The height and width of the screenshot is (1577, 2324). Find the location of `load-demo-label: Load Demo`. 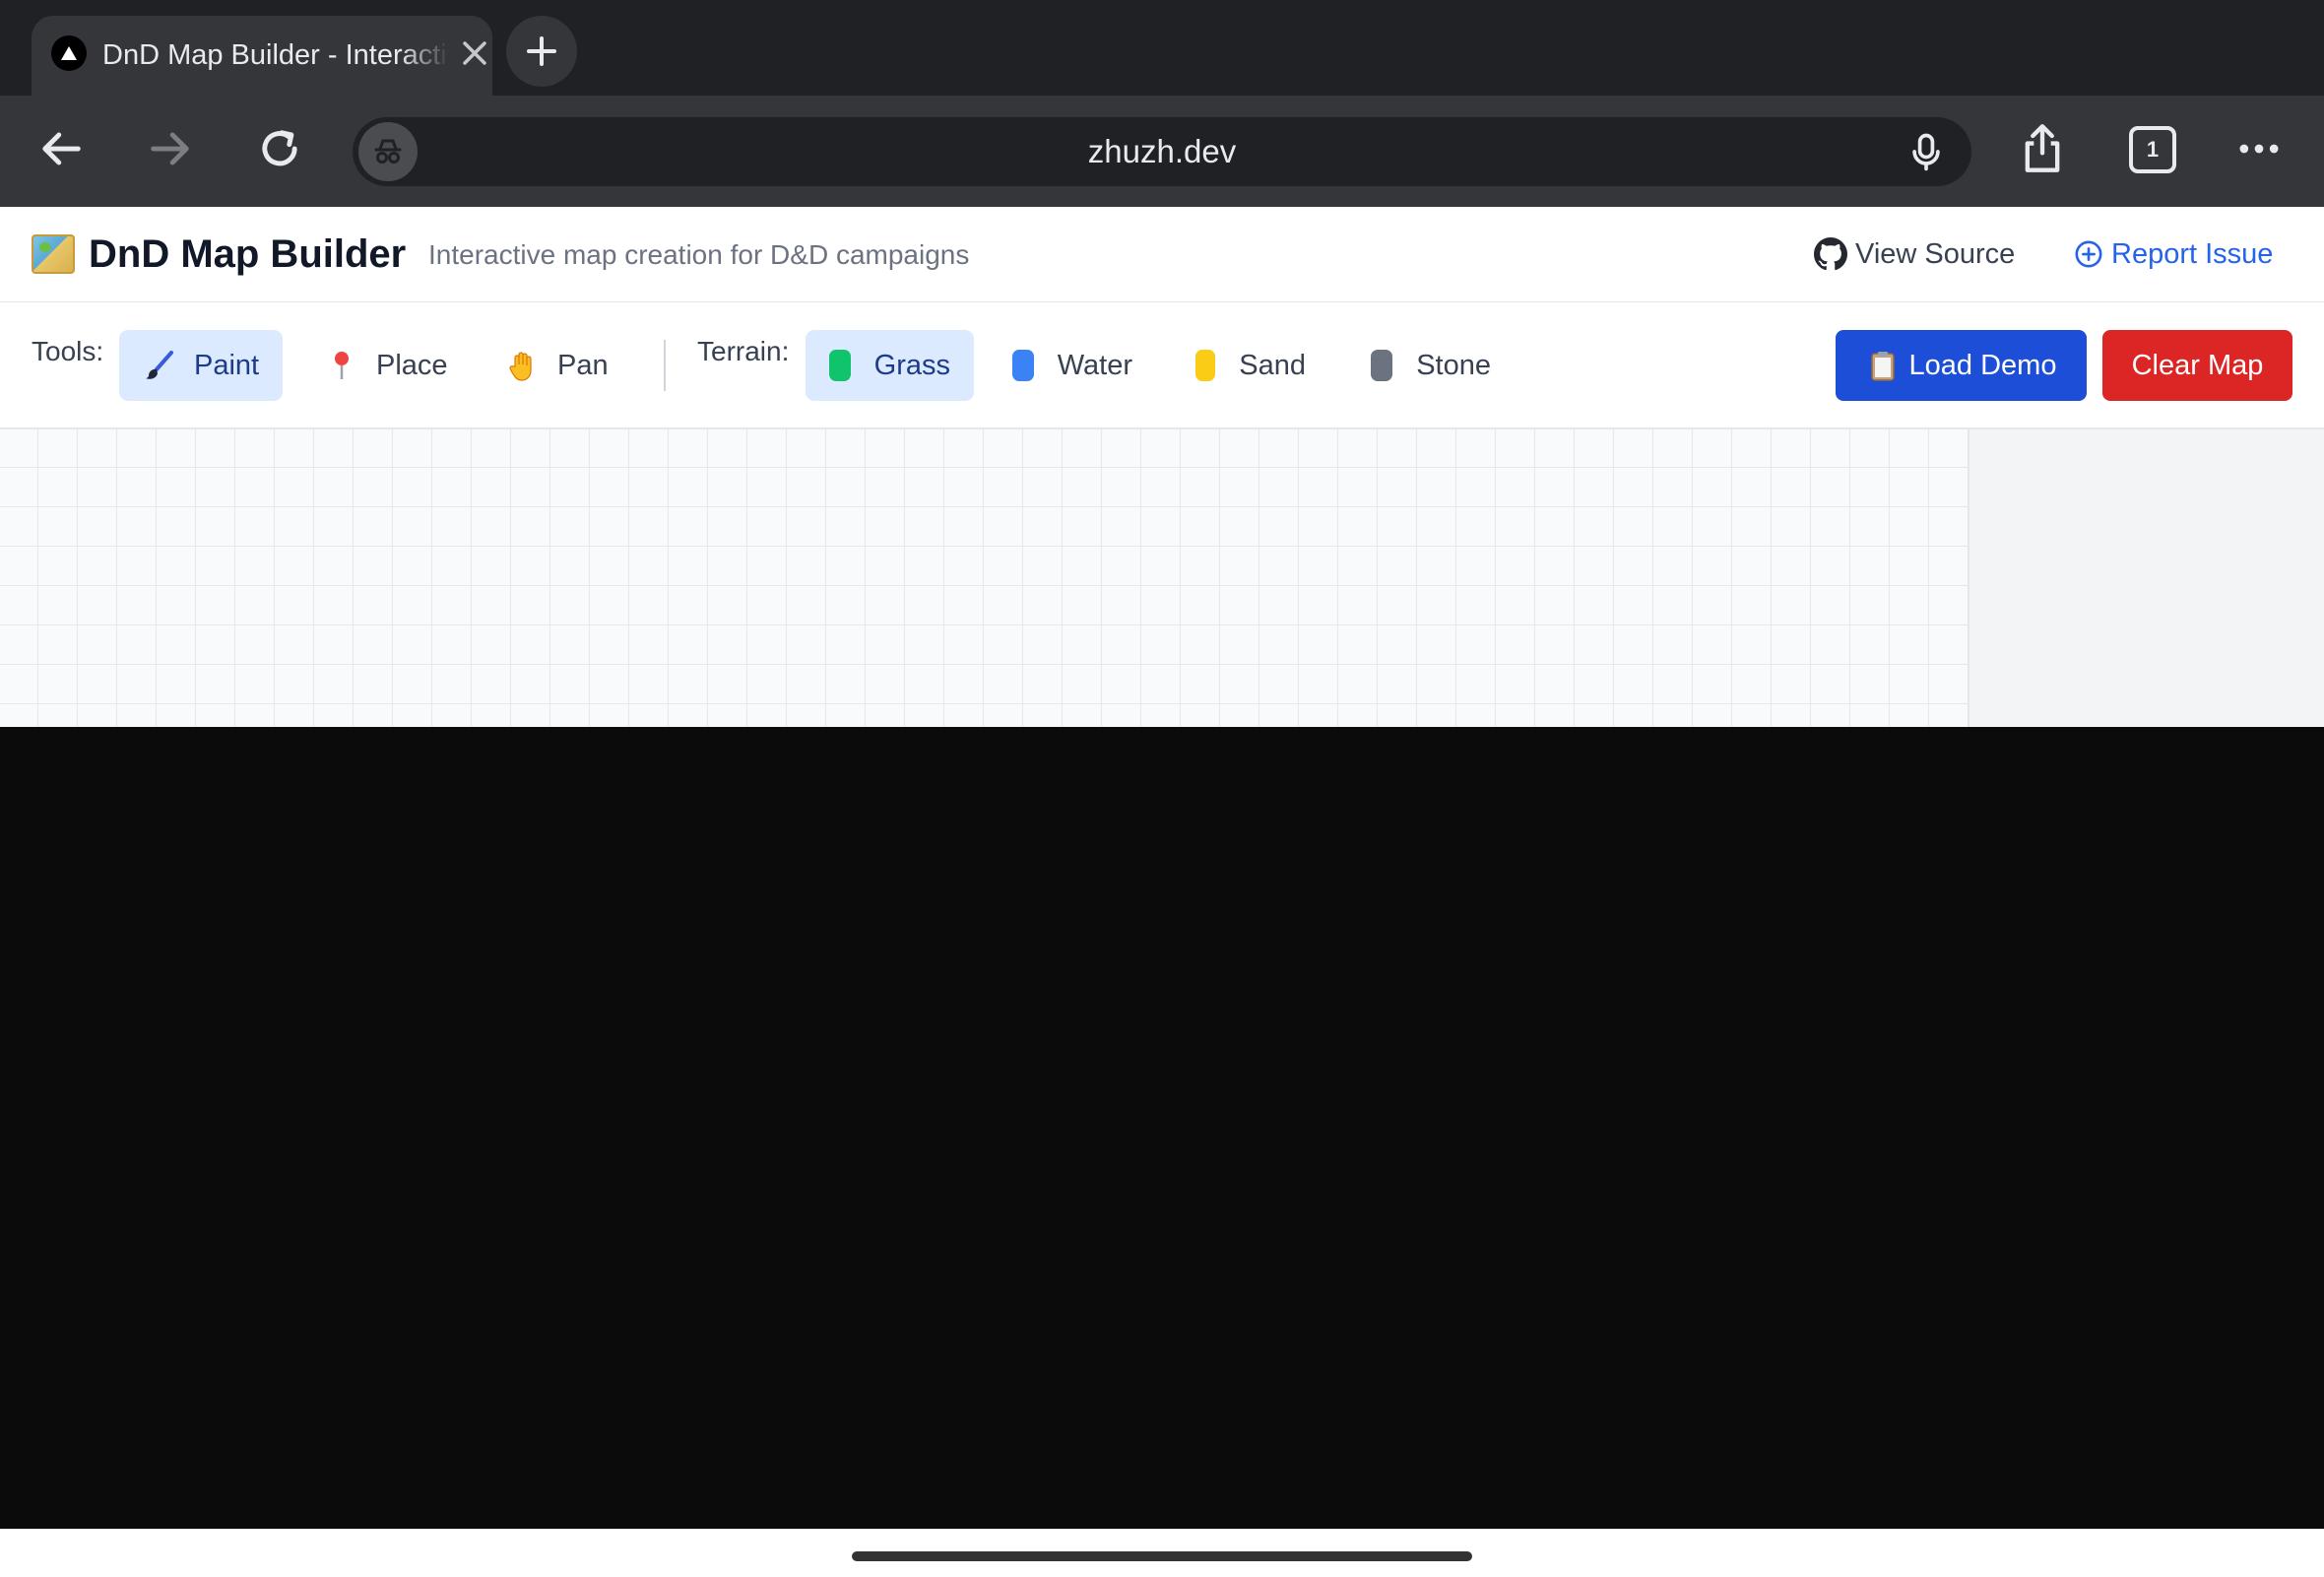

load-demo-label: Load Demo is located at coordinates (1983, 365).